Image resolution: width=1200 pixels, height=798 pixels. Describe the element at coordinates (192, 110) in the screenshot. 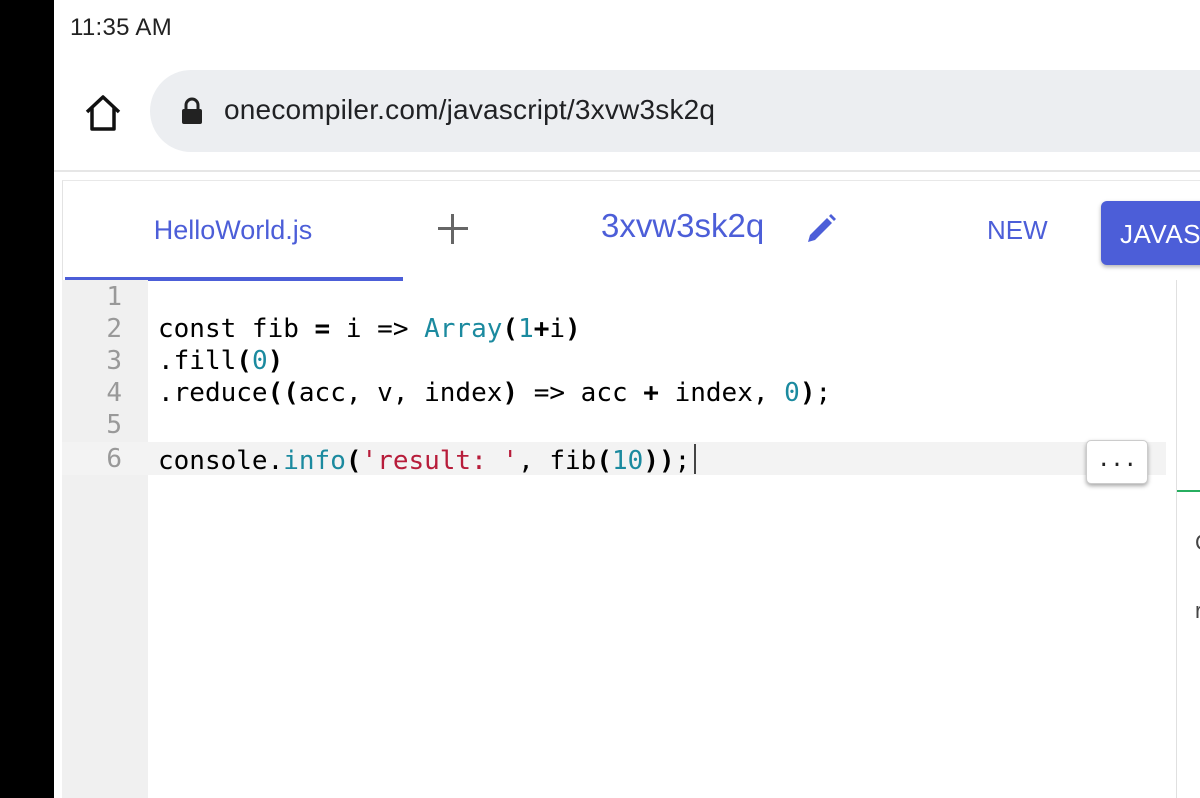

I see `lock-icon` at that location.